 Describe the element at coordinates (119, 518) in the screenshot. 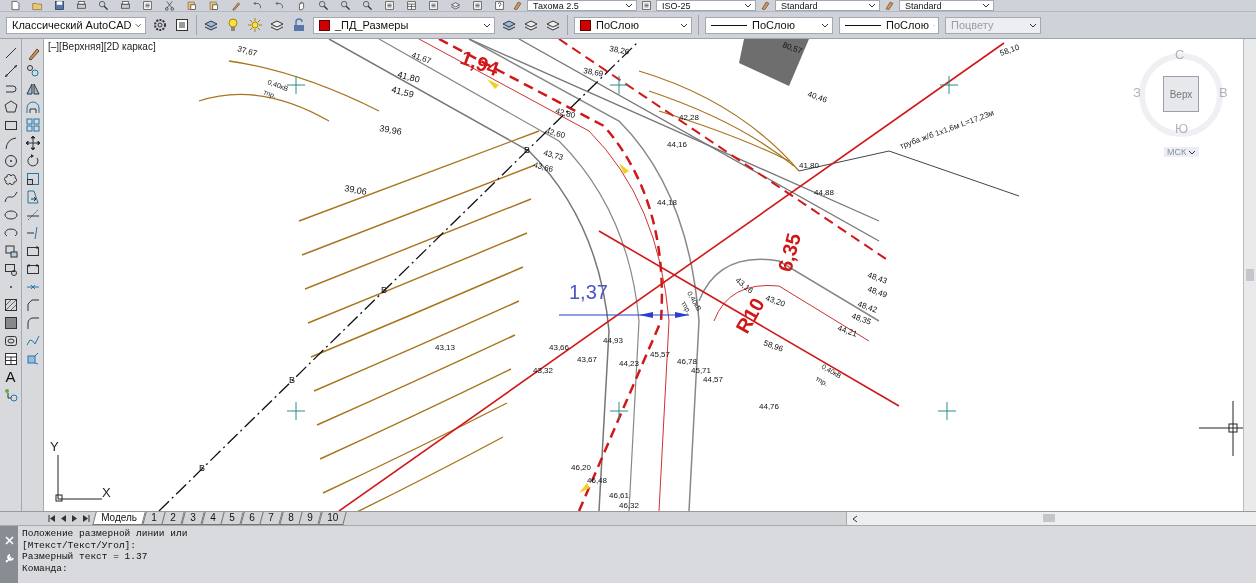

I see `layout-tab: Модель` at that location.